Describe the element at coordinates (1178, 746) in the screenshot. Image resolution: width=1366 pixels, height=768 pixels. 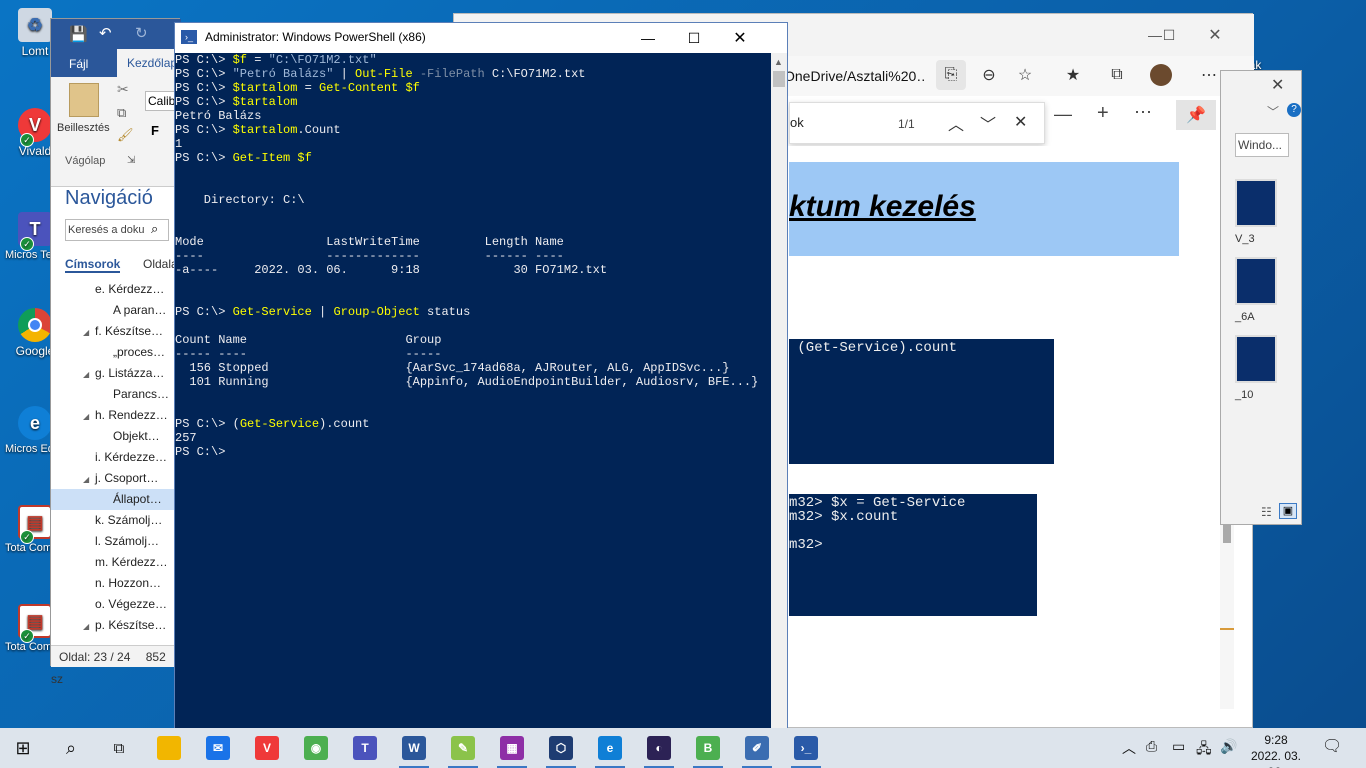
I see `battery-icon: ▭` at that location.